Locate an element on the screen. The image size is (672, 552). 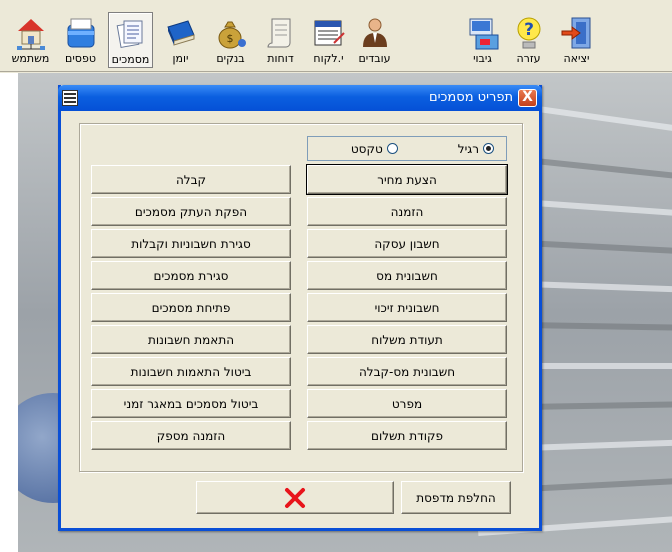
toolbar-button-user: משתמש is located at coordinates (30, 40).